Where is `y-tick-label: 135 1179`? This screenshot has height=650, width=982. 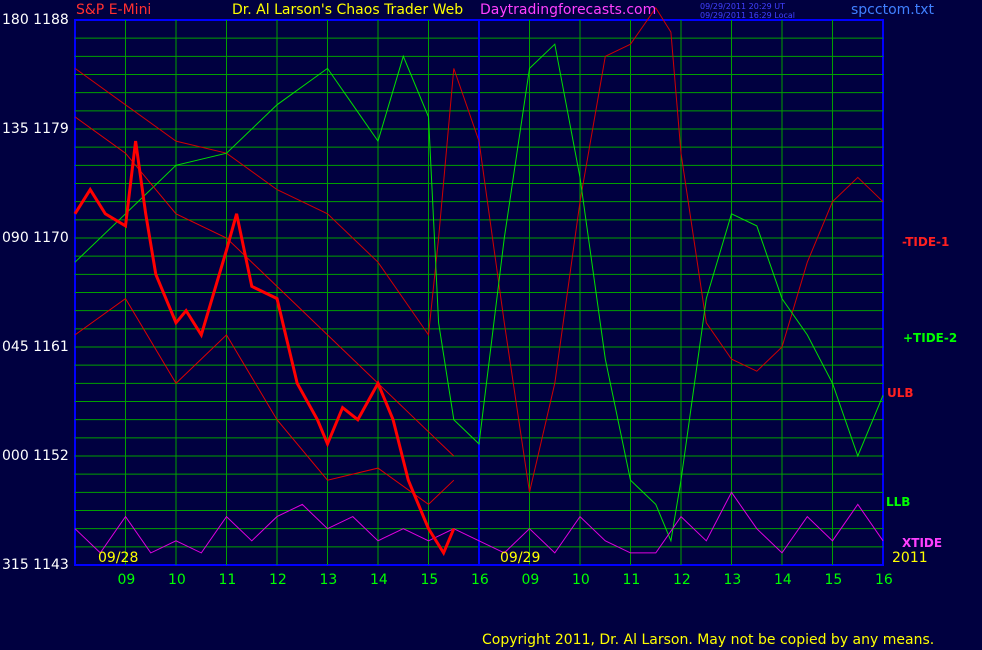 y-tick-label: 135 1179 is located at coordinates (35, 129).